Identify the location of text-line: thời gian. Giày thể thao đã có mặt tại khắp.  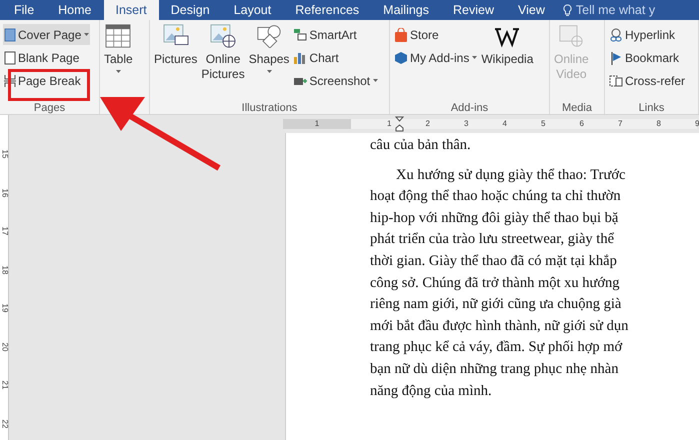
(494, 261).